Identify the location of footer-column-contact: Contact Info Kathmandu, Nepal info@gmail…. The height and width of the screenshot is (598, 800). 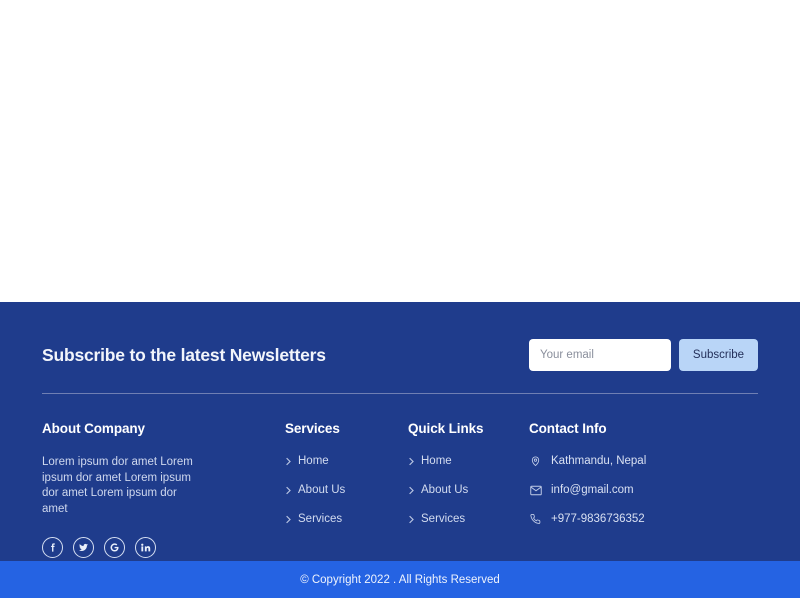
(643, 489).